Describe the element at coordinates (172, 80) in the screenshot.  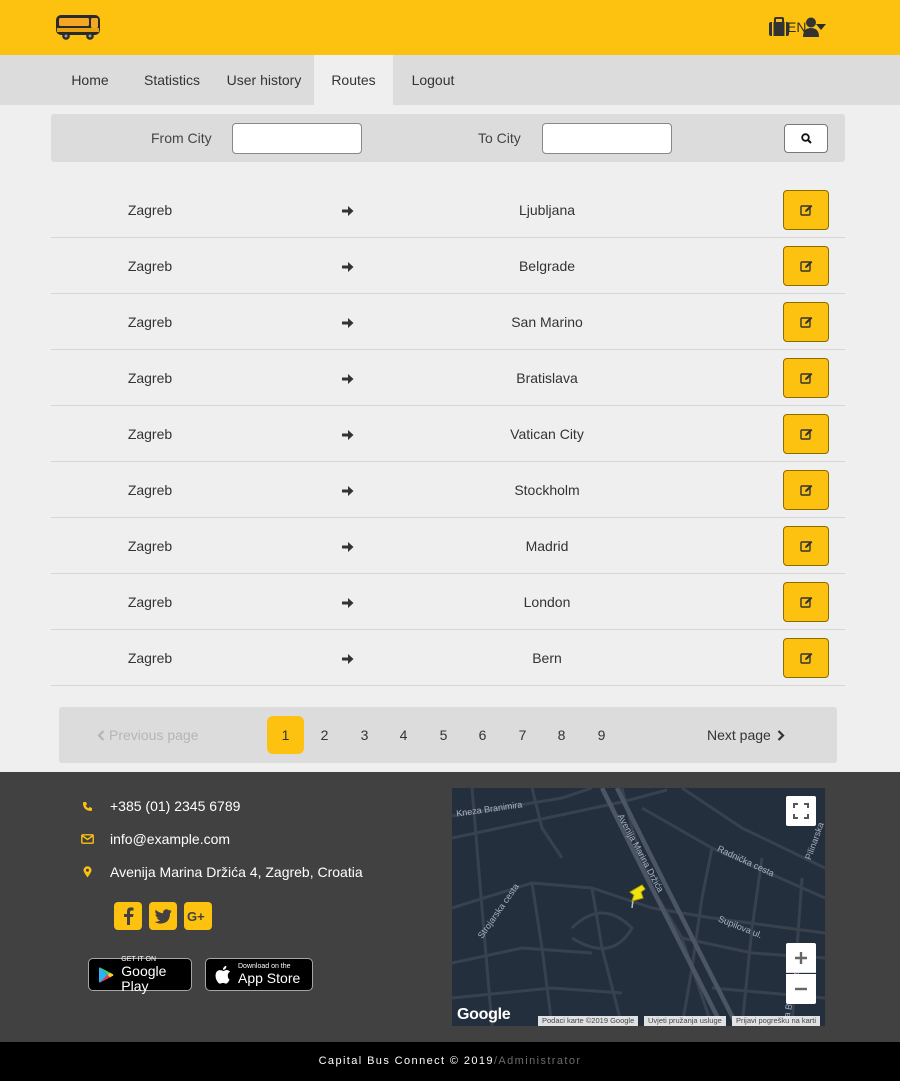
I see `nav-statistics: Statistics` at that location.